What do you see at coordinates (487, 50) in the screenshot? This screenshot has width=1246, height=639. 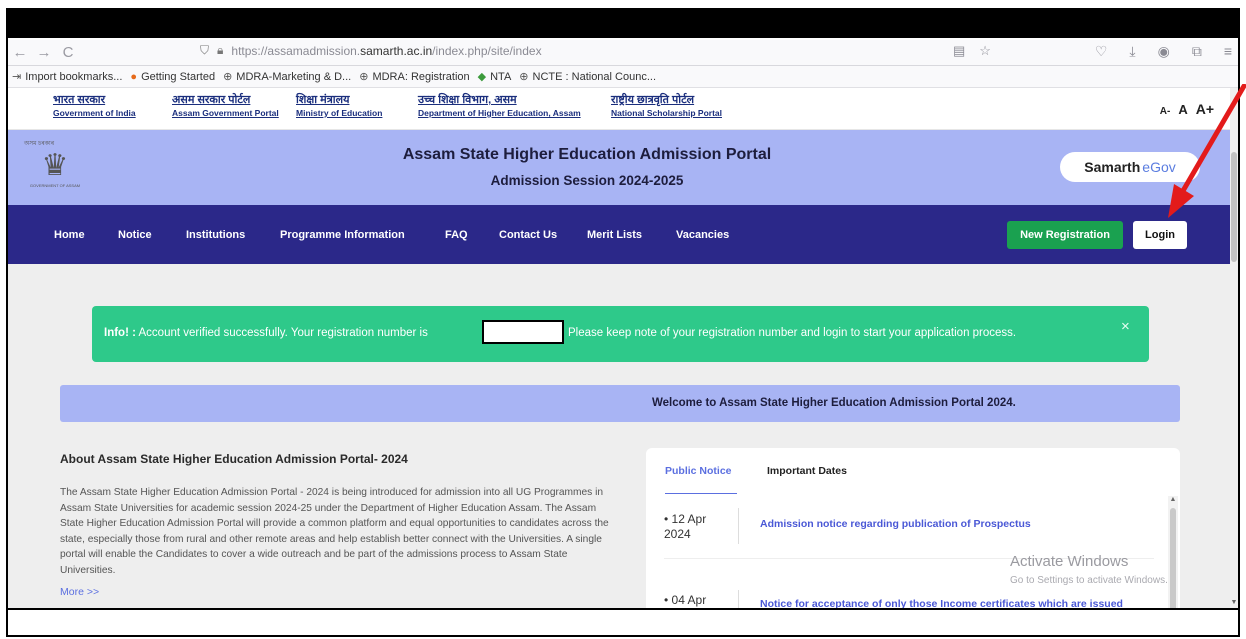 I see `url-path: /index.php/site/index` at bounding box center [487, 50].